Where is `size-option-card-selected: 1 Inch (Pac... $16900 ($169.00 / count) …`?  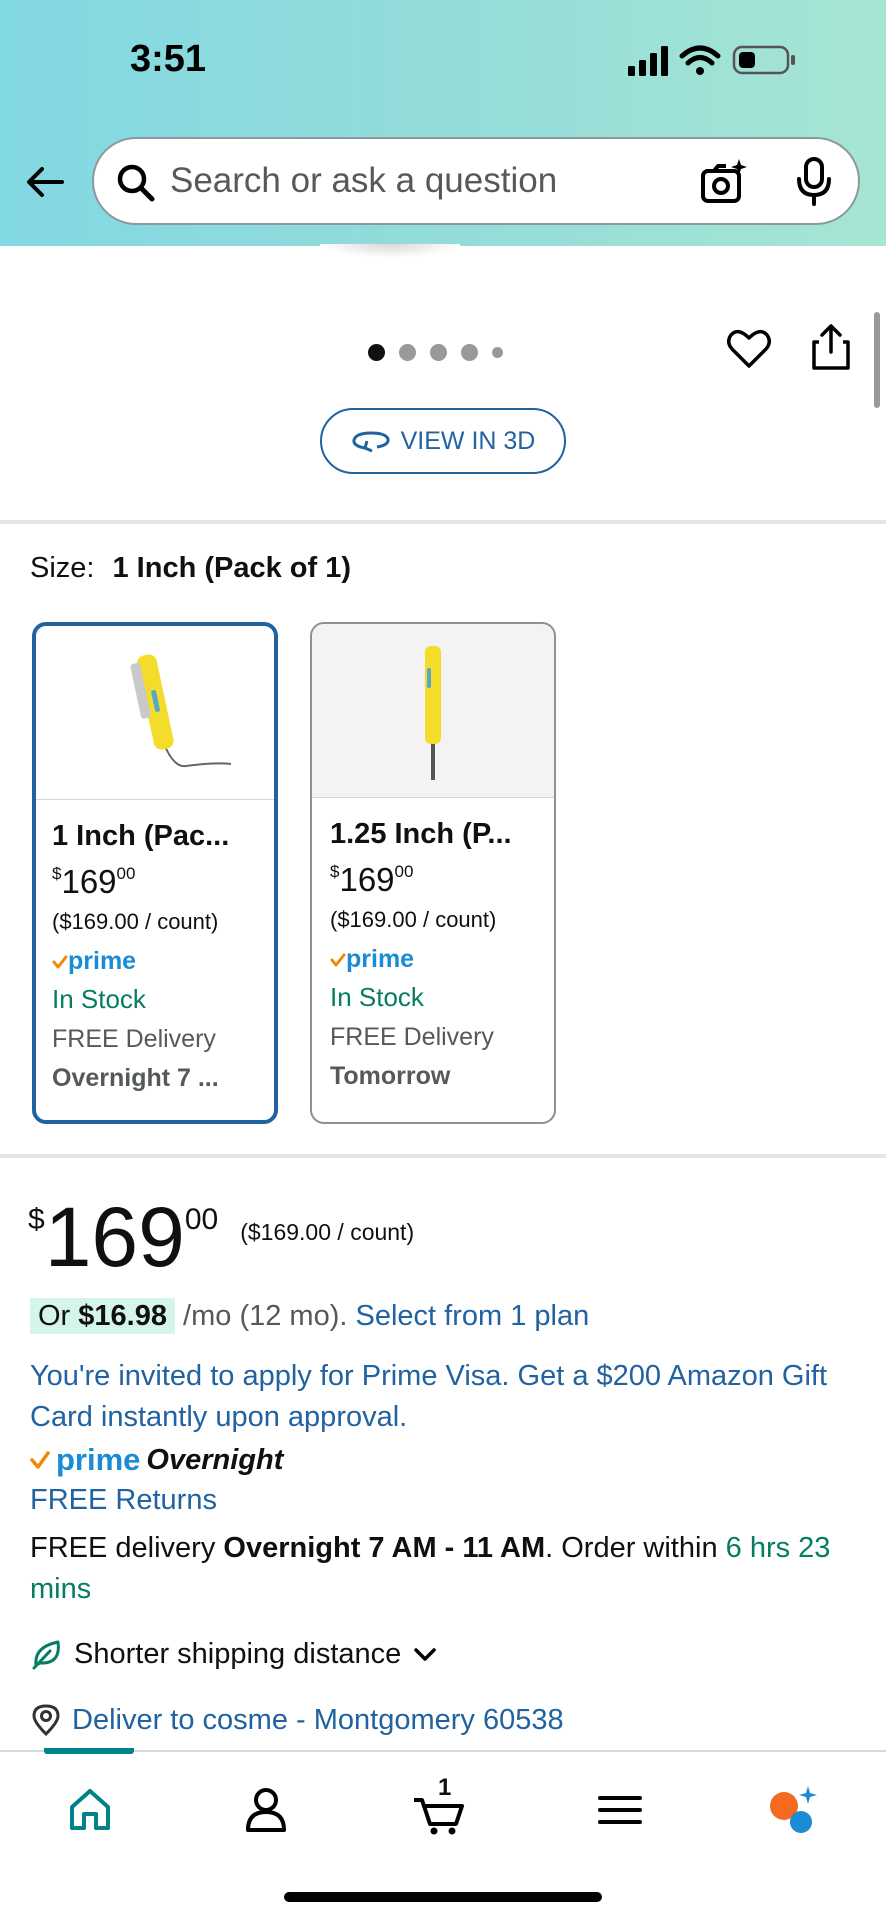 size-option-card-selected: 1 Inch (Pac... $16900 ($169.00 / count) … is located at coordinates (155, 873).